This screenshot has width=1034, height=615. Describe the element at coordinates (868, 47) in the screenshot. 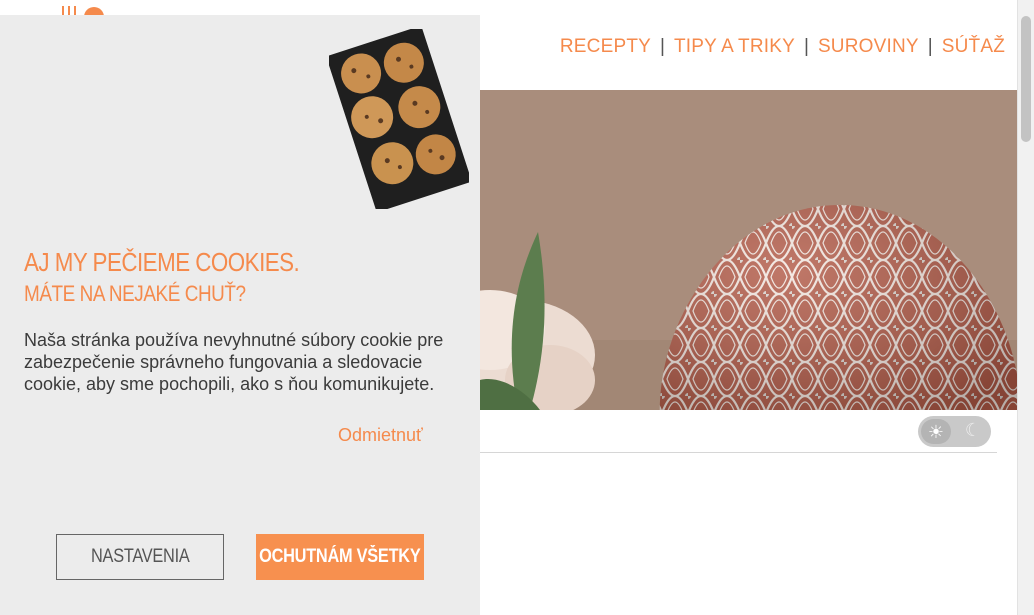

I see `nav-item-suroviny: SUROVINY` at that location.